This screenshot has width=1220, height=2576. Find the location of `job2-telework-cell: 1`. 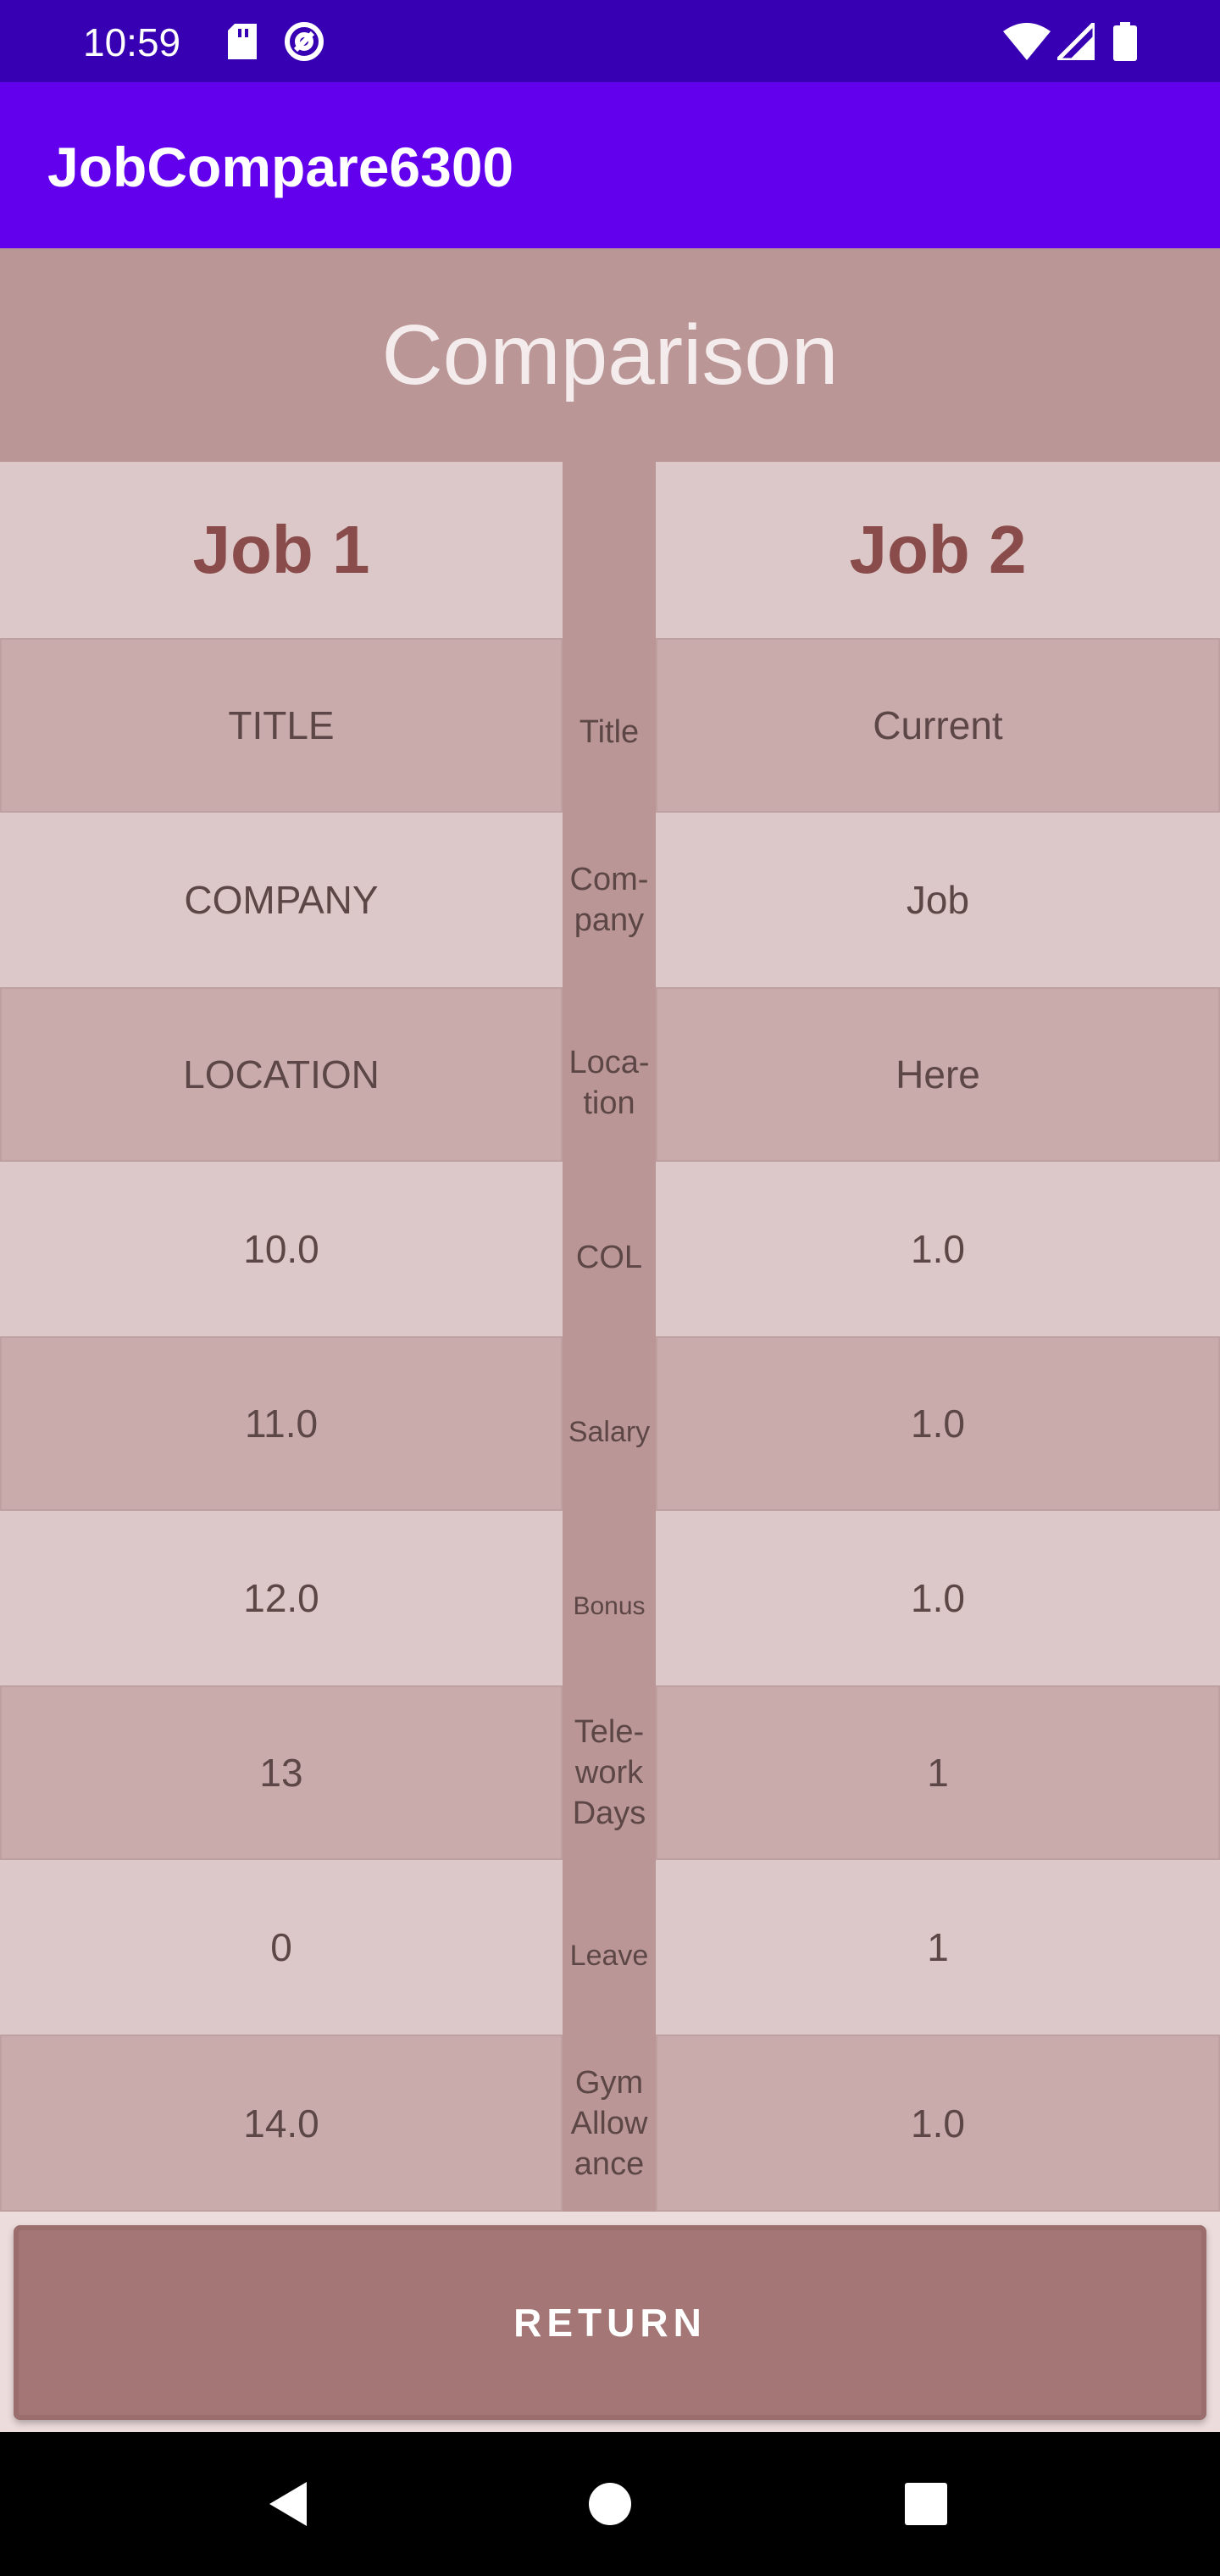

job2-telework-cell: 1 is located at coordinates (938, 1772).